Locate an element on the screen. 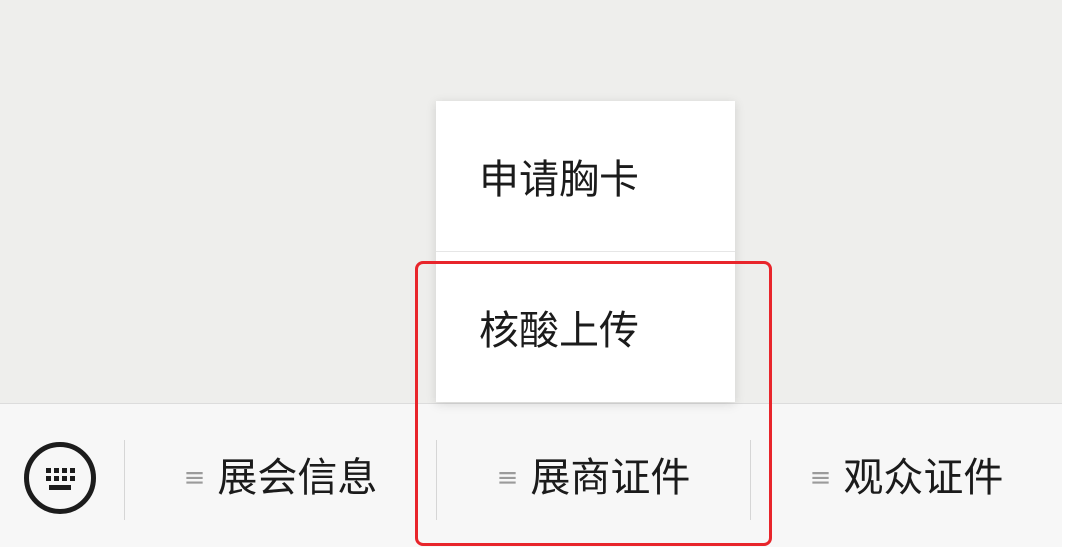  keyboard-icon is located at coordinates (60, 478).